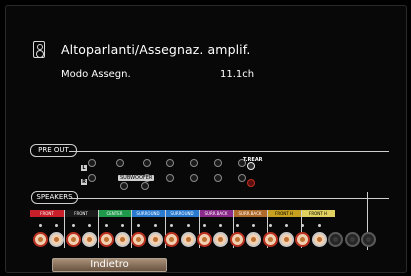  Describe the element at coordinates (229, 151) in the screenshot. I see `pre-out-divider` at that location.